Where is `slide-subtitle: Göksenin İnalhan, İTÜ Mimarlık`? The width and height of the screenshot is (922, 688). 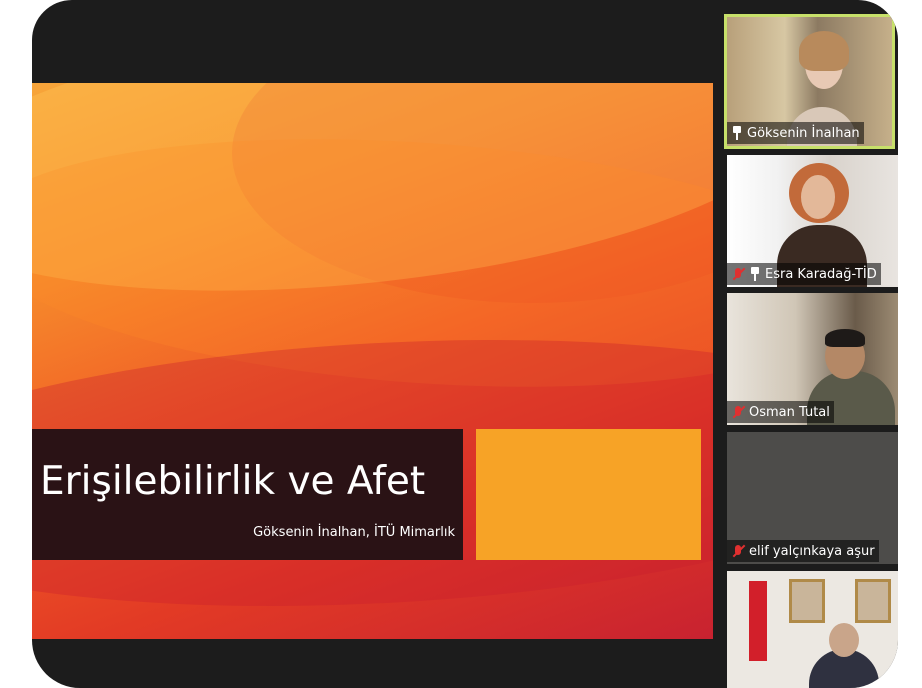
slide-subtitle: Göksenin İnalhan, İTÜ Mimarlık is located at coordinates (354, 532).